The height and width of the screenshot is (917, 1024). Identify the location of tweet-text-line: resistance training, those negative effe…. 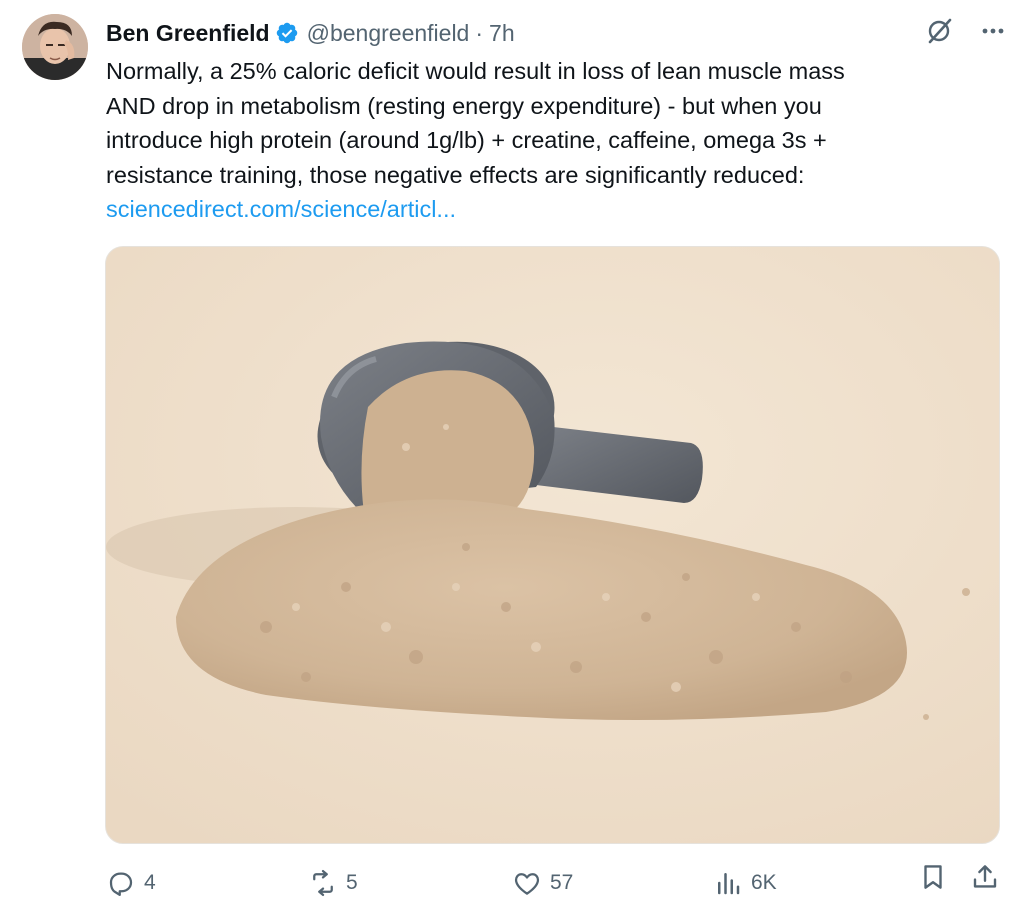
(455, 174).